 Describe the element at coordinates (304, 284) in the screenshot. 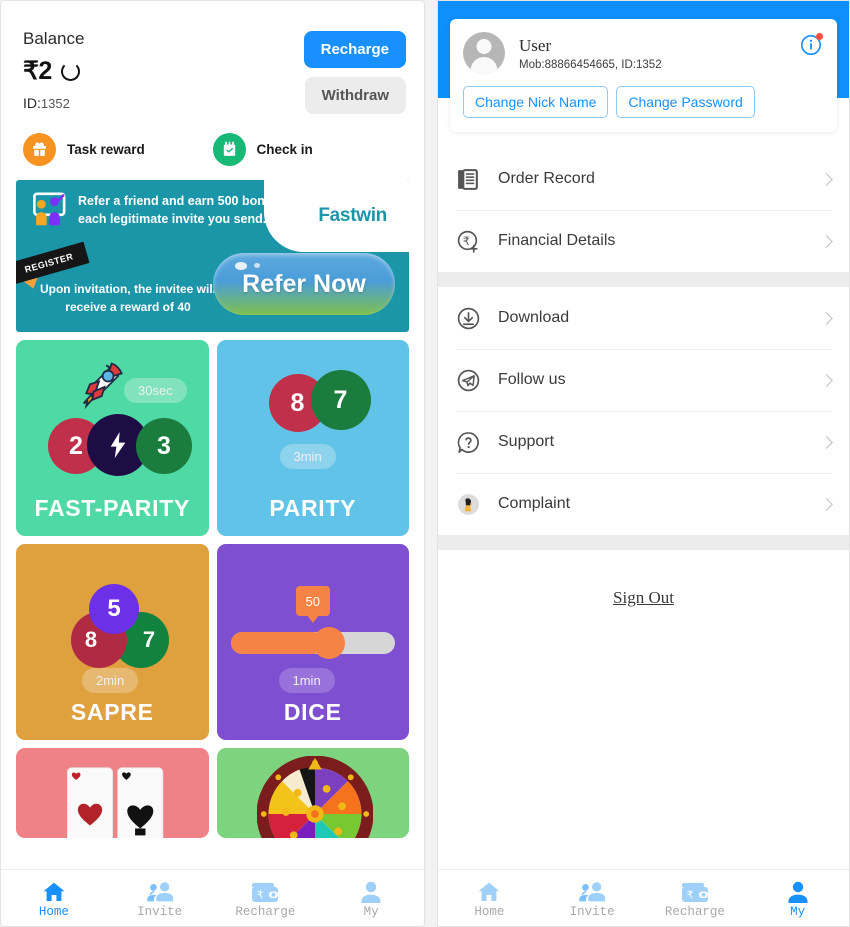

I see `refer-now-button: Refer Now` at that location.